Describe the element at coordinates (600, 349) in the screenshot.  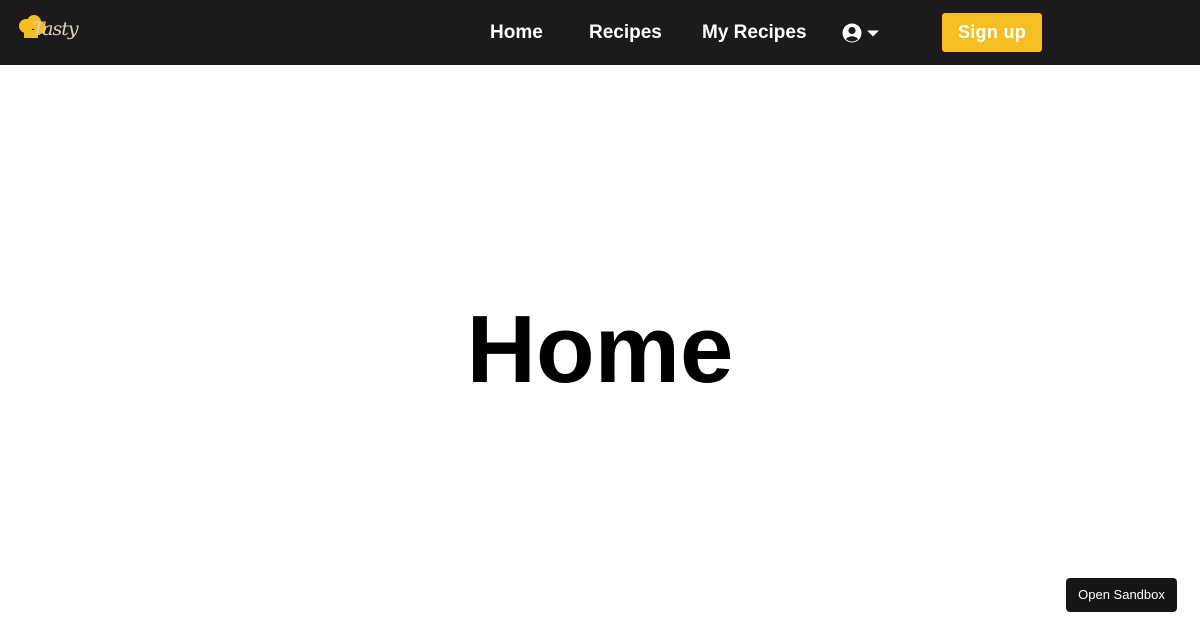
I see `page-title: Home` at that location.